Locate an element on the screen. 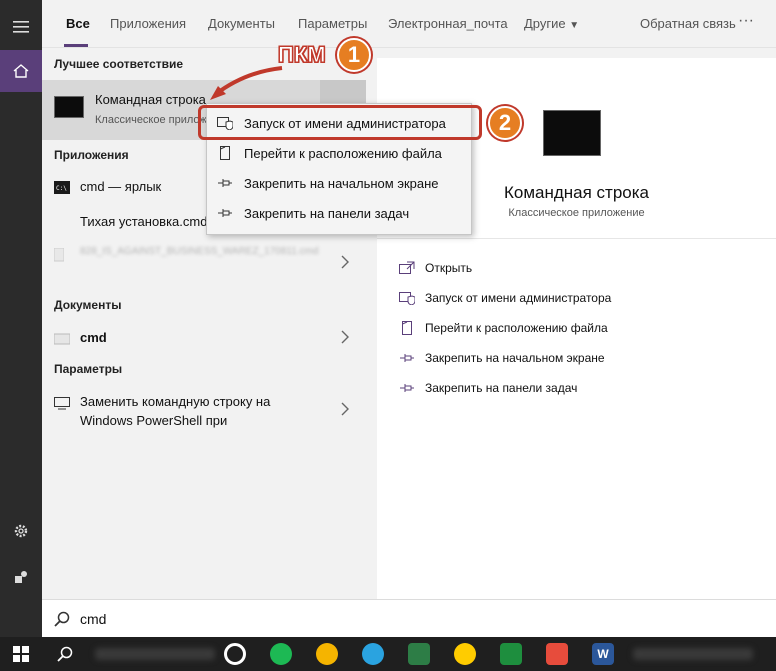 The height and width of the screenshot is (671, 776). tab-other-label: Другие is located at coordinates (545, 23).